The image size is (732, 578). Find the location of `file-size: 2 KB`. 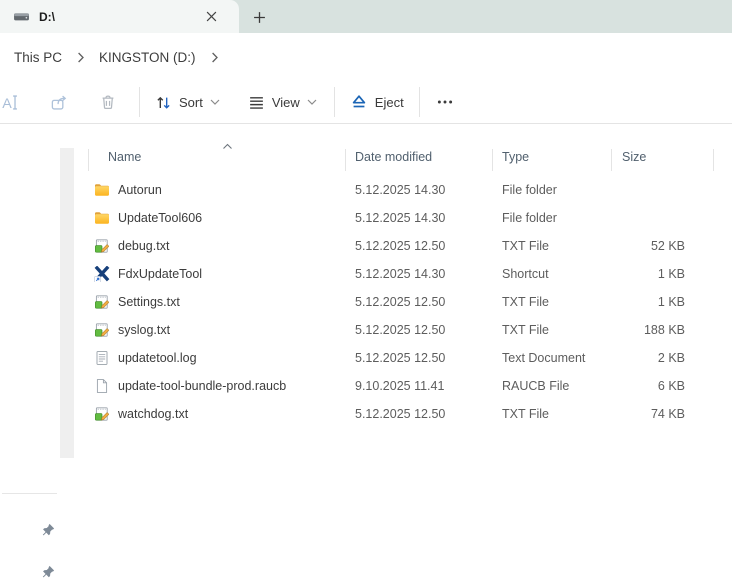

file-size: 2 KB is located at coordinates (671, 358).